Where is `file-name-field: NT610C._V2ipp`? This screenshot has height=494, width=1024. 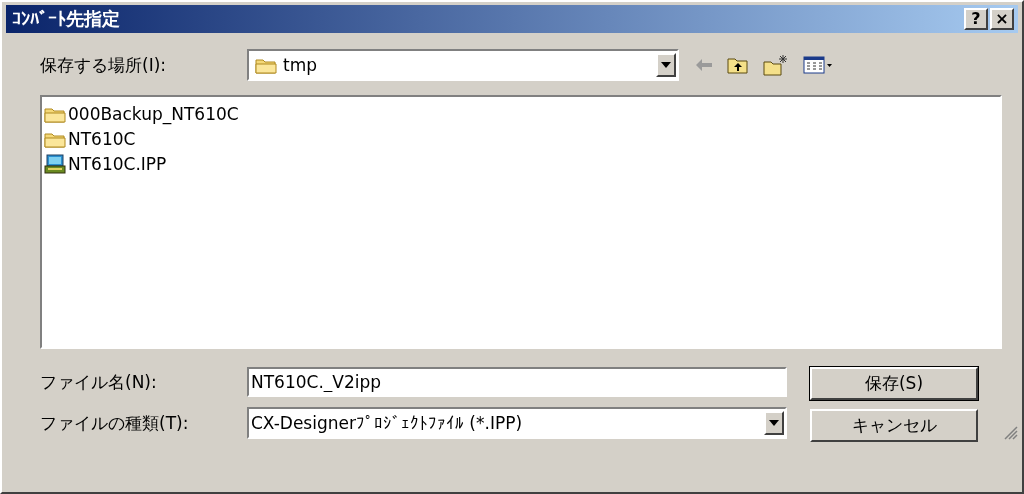
file-name-field: NT610C._V2ipp is located at coordinates (517, 382).